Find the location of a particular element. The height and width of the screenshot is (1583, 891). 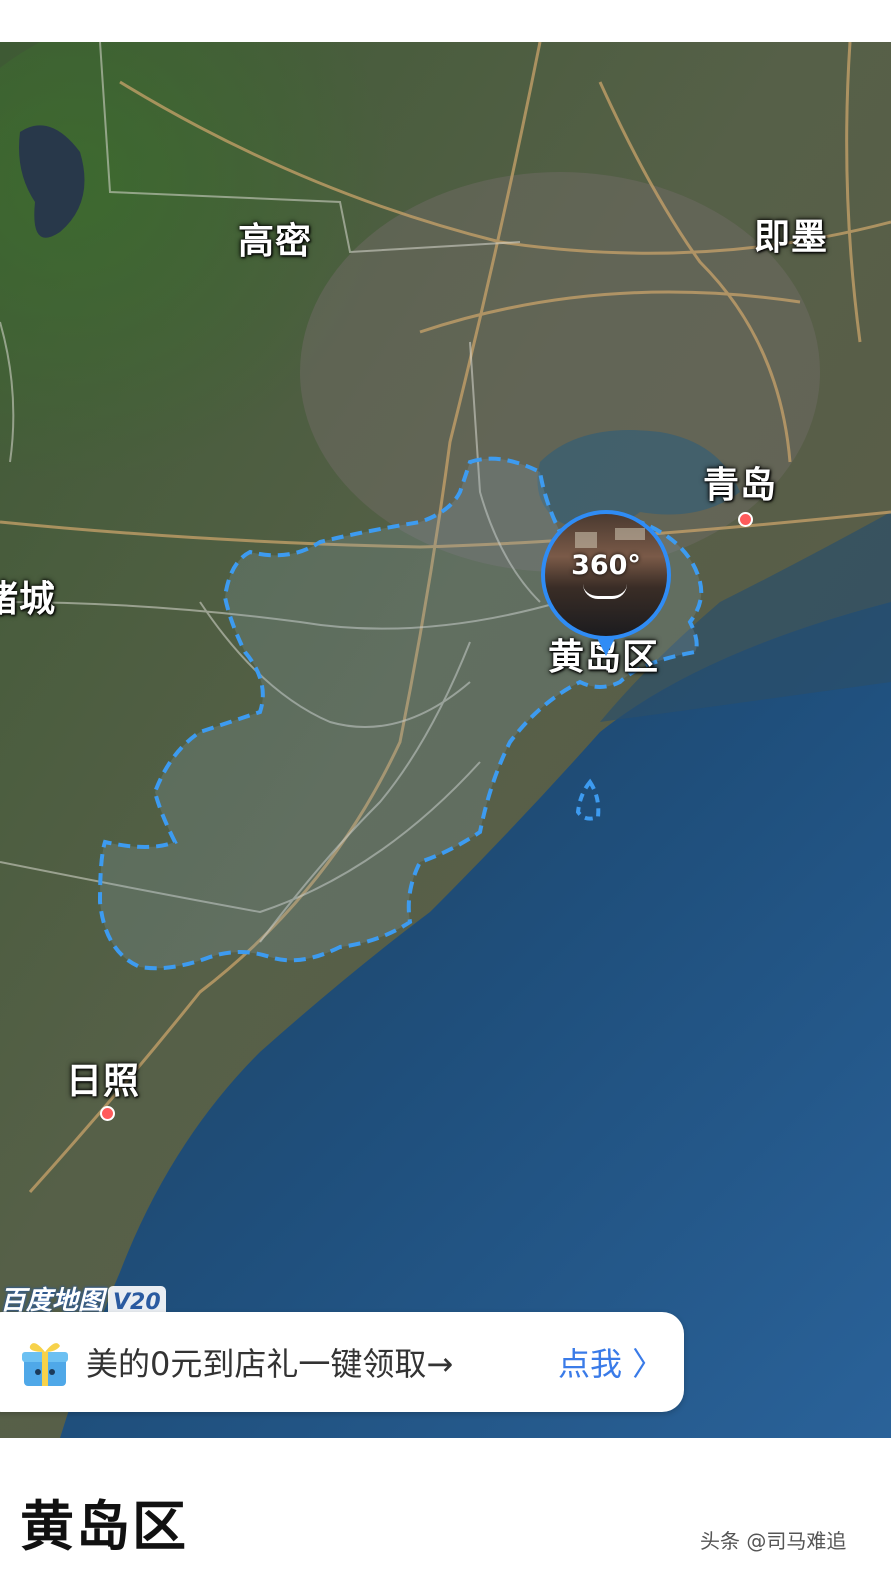

qingdao-city-dot is located at coordinates (745, 519).